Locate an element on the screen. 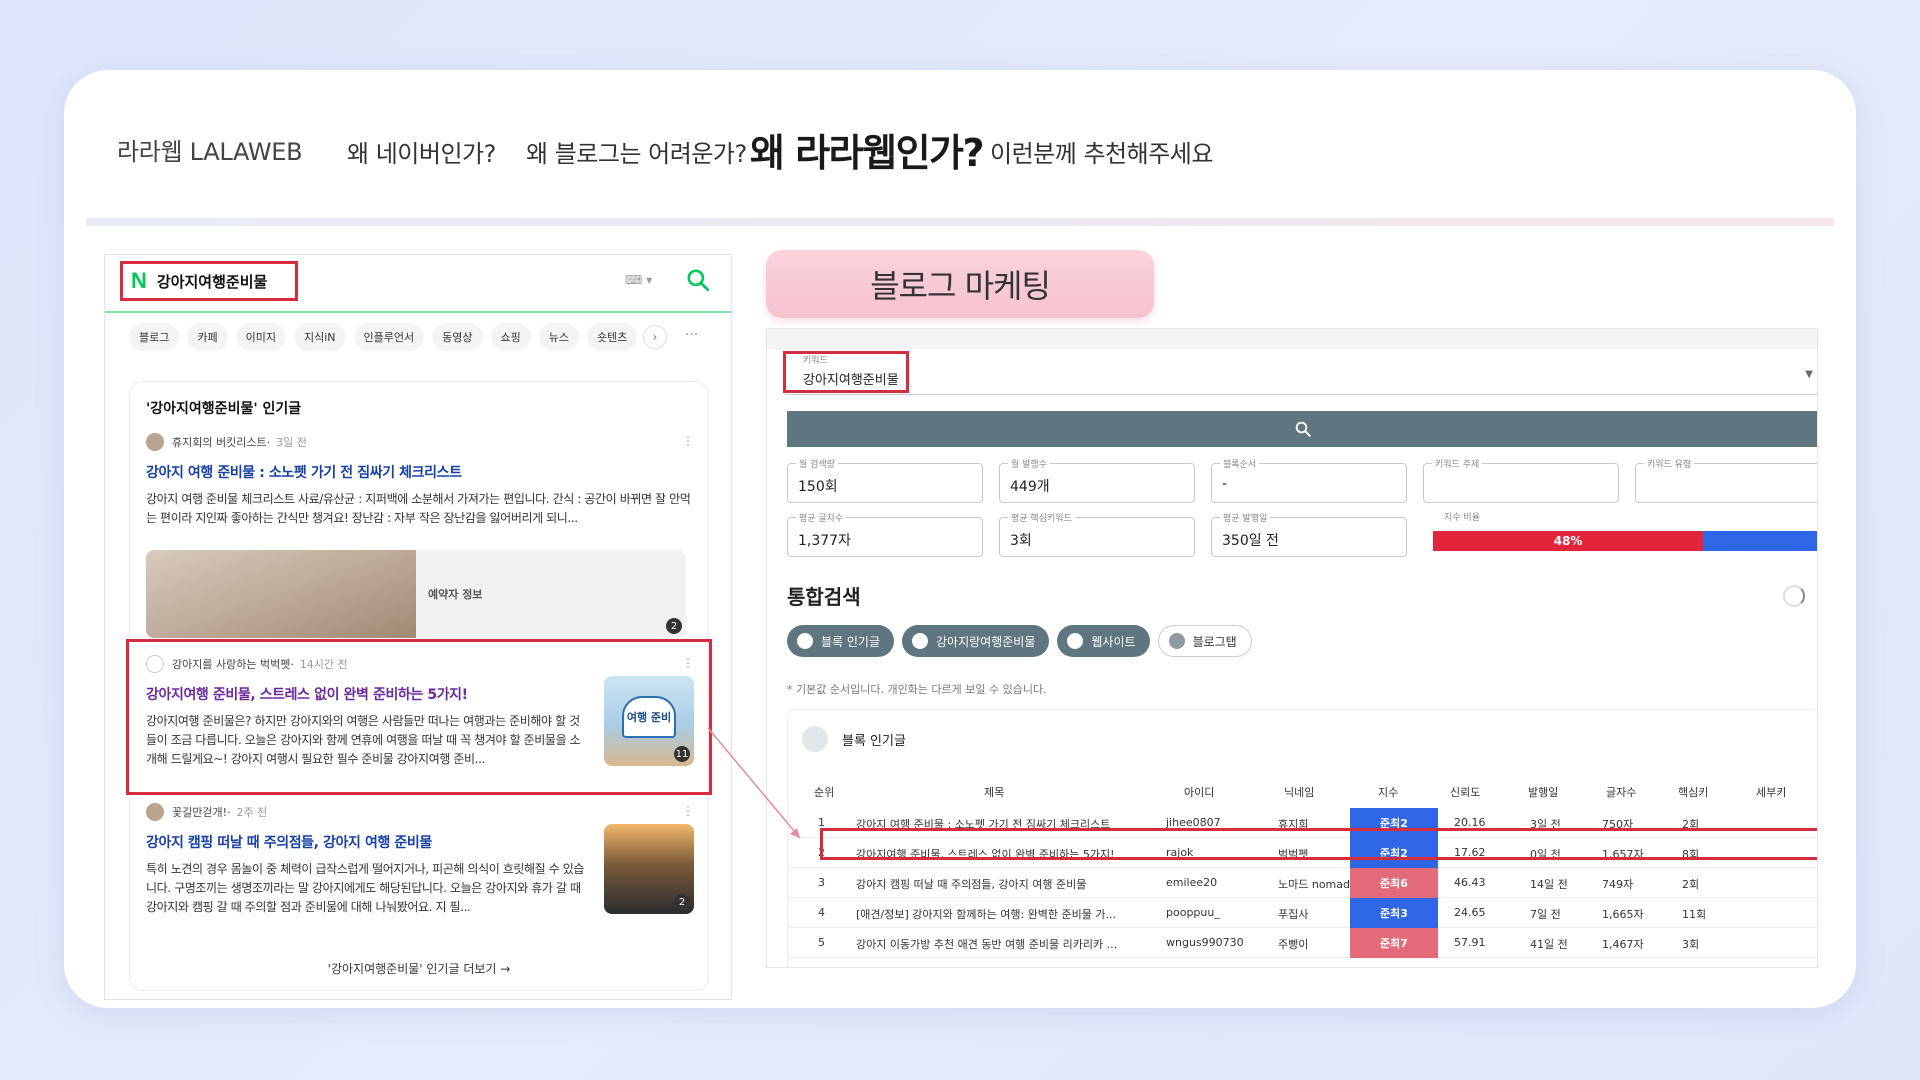 This screenshot has height=1080, width=1920. naver-logo-icon: N is located at coordinates (139, 280).